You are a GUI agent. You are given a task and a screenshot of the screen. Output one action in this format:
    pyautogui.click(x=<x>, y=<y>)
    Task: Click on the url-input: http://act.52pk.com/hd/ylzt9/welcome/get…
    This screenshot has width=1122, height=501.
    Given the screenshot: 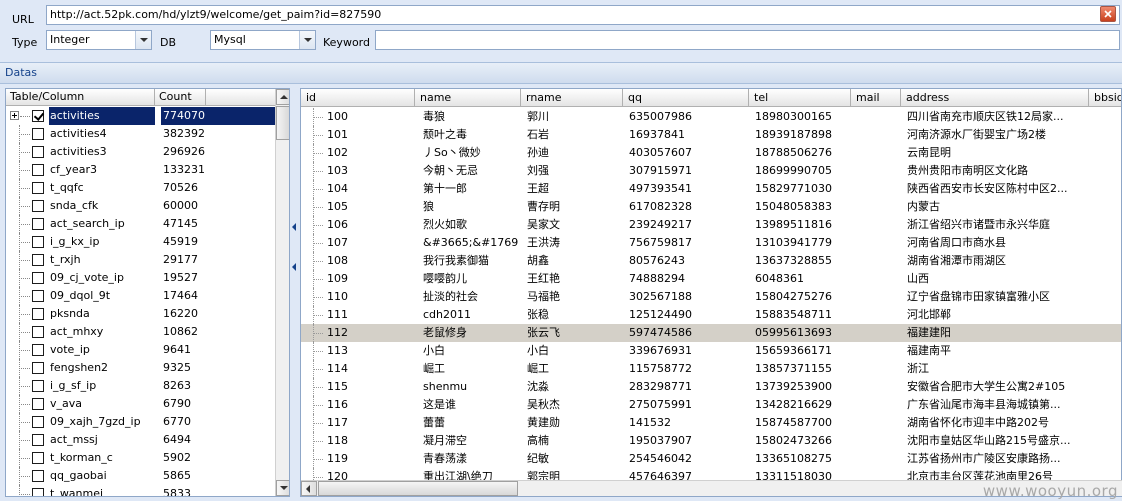 What is the action you would take?
    pyautogui.click(x=583, y=15)
    